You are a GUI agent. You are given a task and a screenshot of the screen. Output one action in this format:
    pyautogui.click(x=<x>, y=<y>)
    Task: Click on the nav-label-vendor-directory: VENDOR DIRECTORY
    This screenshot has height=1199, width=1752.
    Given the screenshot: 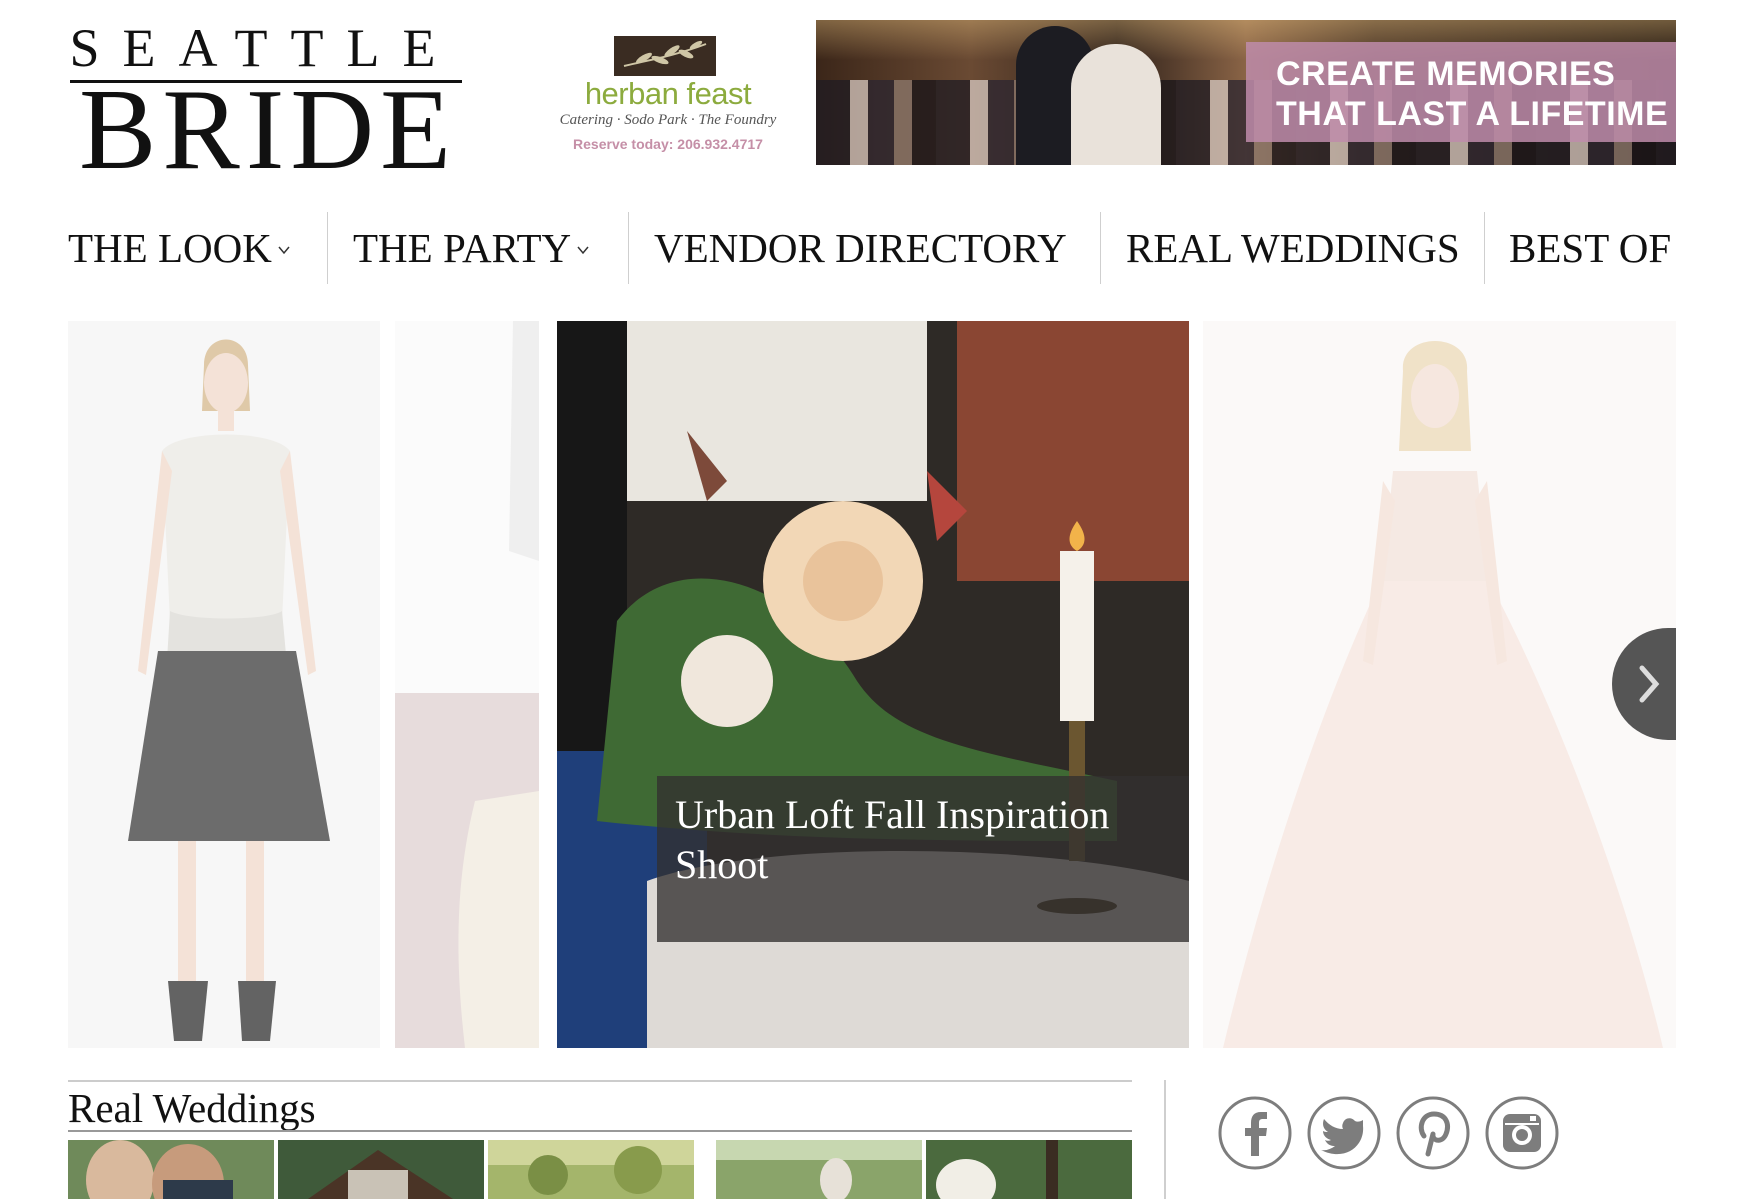 What is the action you would take?
    pyautogui.click(x=860, y=248)
    